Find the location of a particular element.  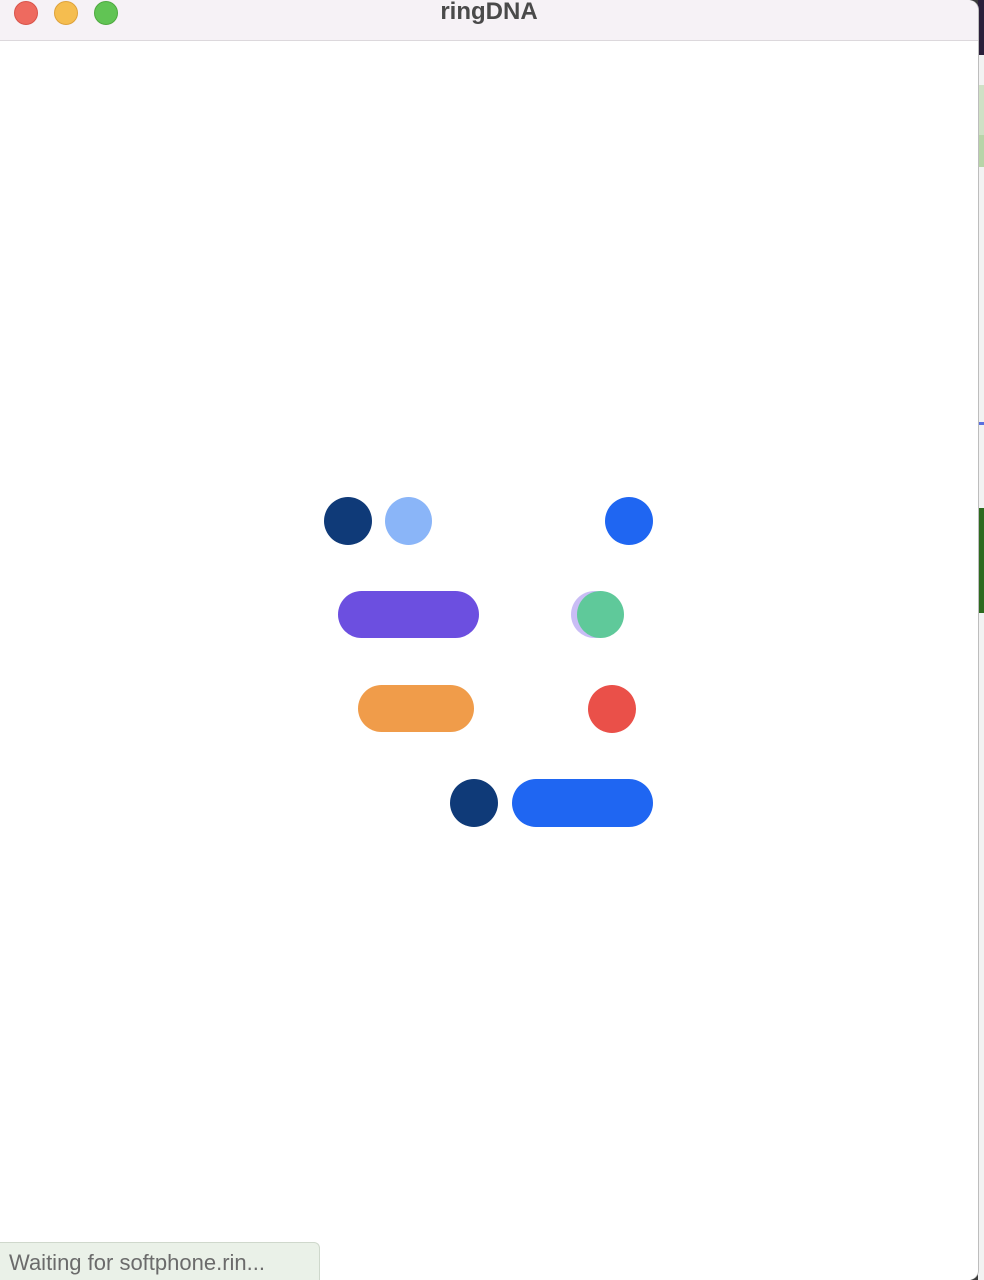

loader-dot-navy is located at coordinates (348, 521).